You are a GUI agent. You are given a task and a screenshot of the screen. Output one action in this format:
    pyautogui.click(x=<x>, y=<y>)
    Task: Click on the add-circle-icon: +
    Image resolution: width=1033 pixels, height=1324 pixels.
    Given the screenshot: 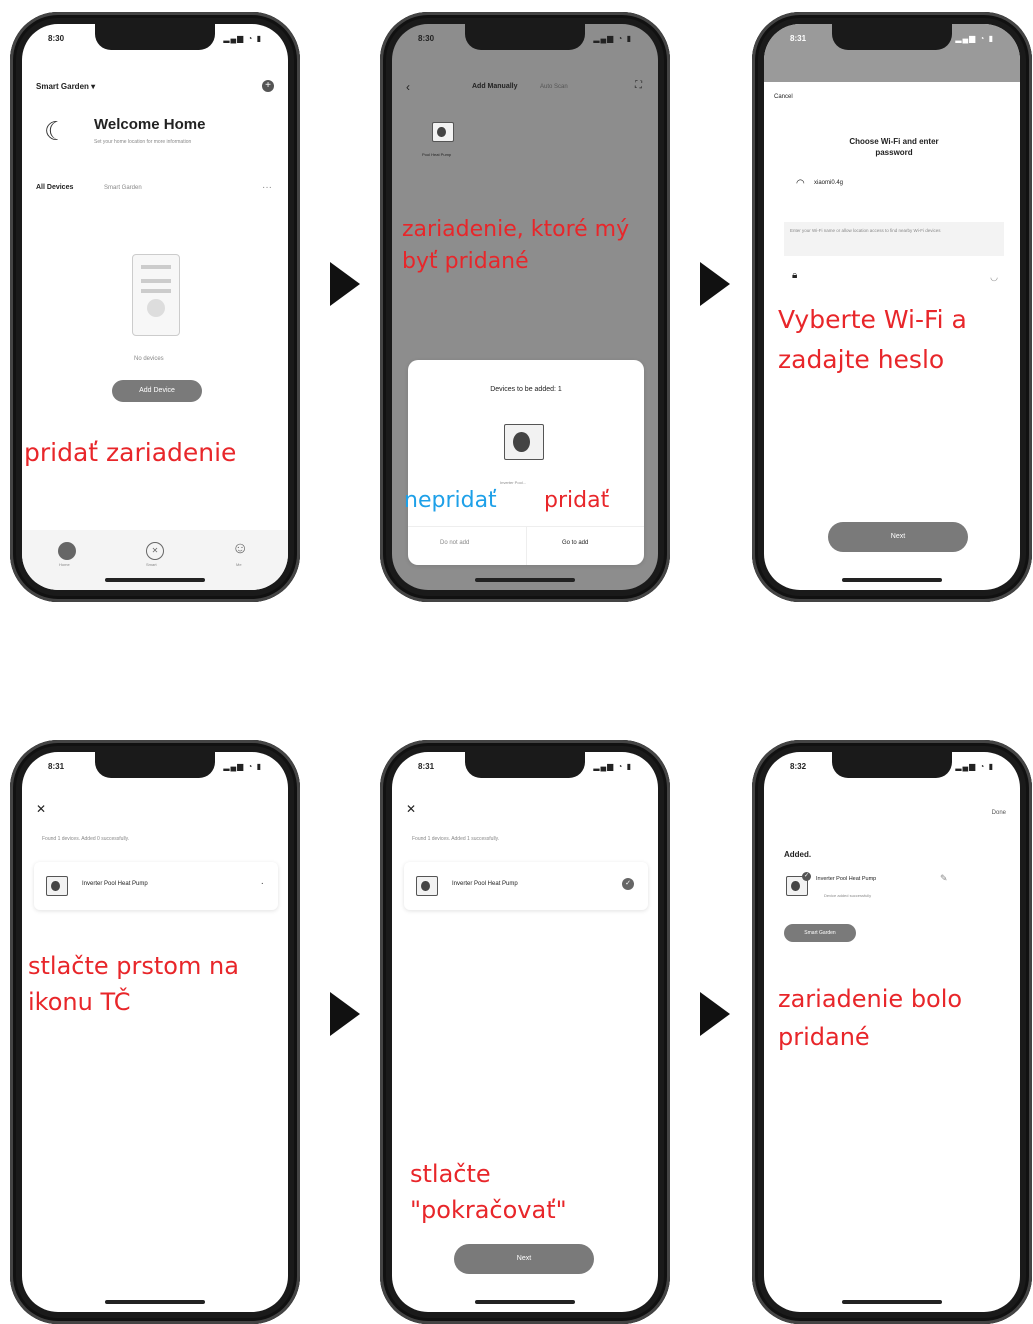 What is the action you would take?
    pyautogui.click(x=268, y=86)
    